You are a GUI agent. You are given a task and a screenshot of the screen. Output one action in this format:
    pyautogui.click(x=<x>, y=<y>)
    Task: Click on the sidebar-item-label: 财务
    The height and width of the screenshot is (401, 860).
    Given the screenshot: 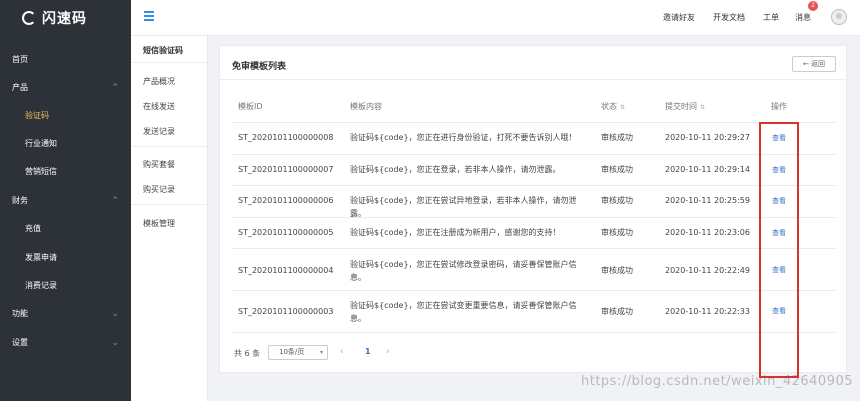 What is the action you would take?
    pyautogui.click(x=20, y=200)
    